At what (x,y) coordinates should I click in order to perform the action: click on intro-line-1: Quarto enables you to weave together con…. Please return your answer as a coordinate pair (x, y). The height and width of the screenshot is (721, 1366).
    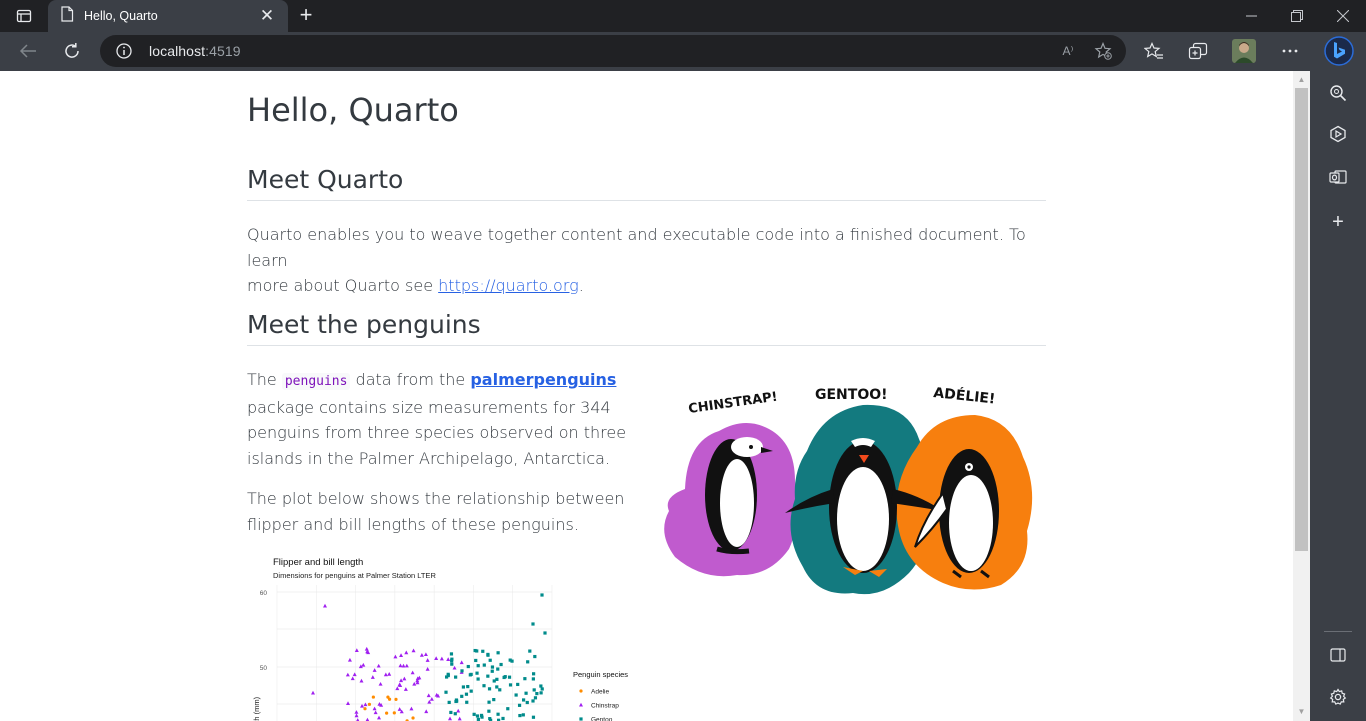
    Looking at the image, I should click on (636, 247).